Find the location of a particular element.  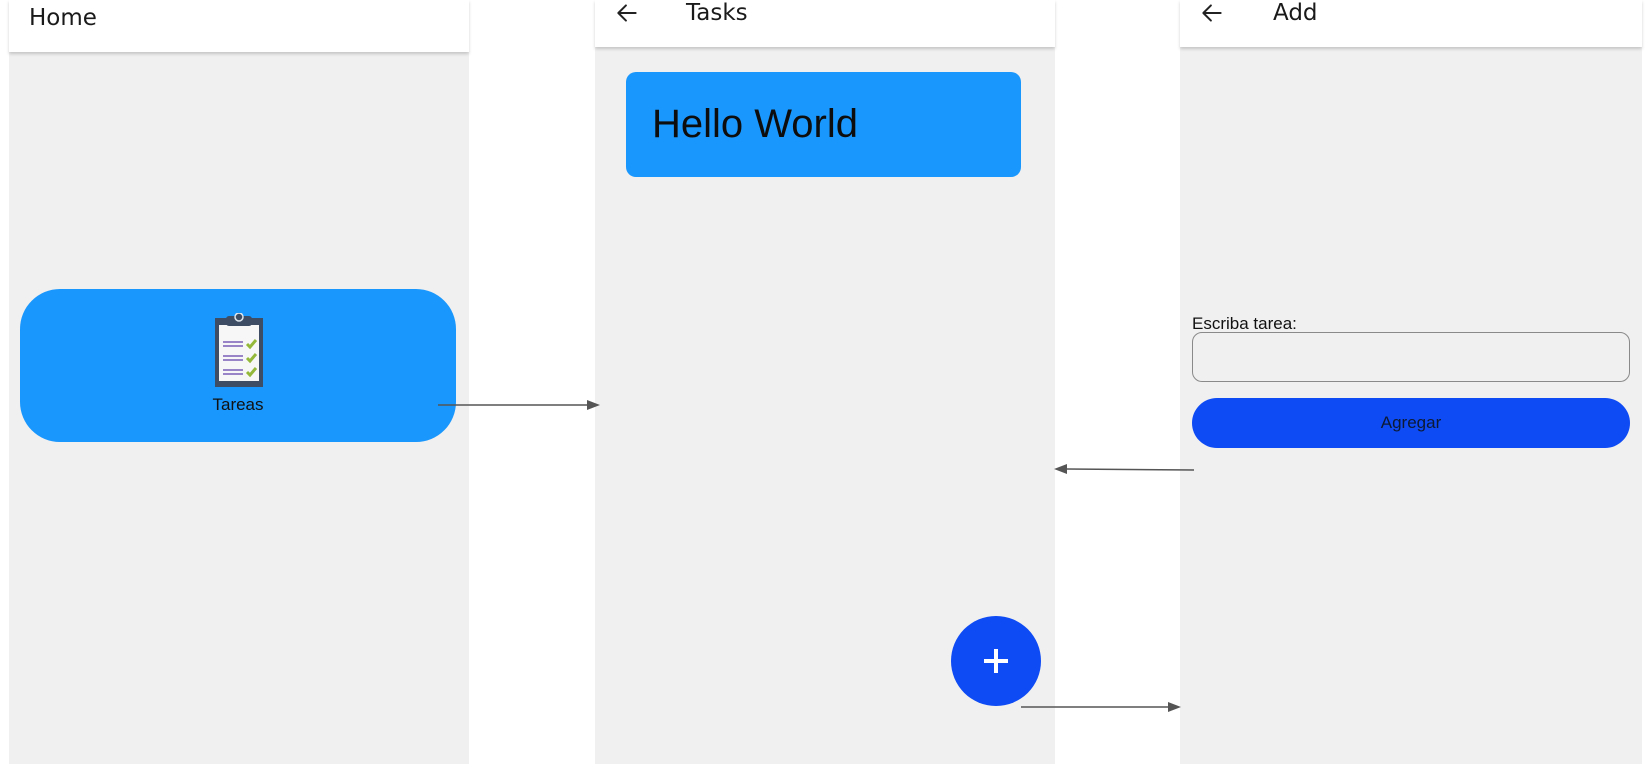

task-field-label: Escriba tarea: is located at coordinates (1244, 323).